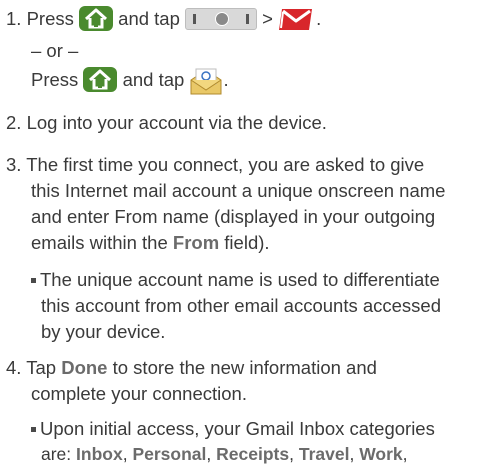 This screenshot has height=475, width=486. I want to click on step-1-or: – or –, so click(55, 50).